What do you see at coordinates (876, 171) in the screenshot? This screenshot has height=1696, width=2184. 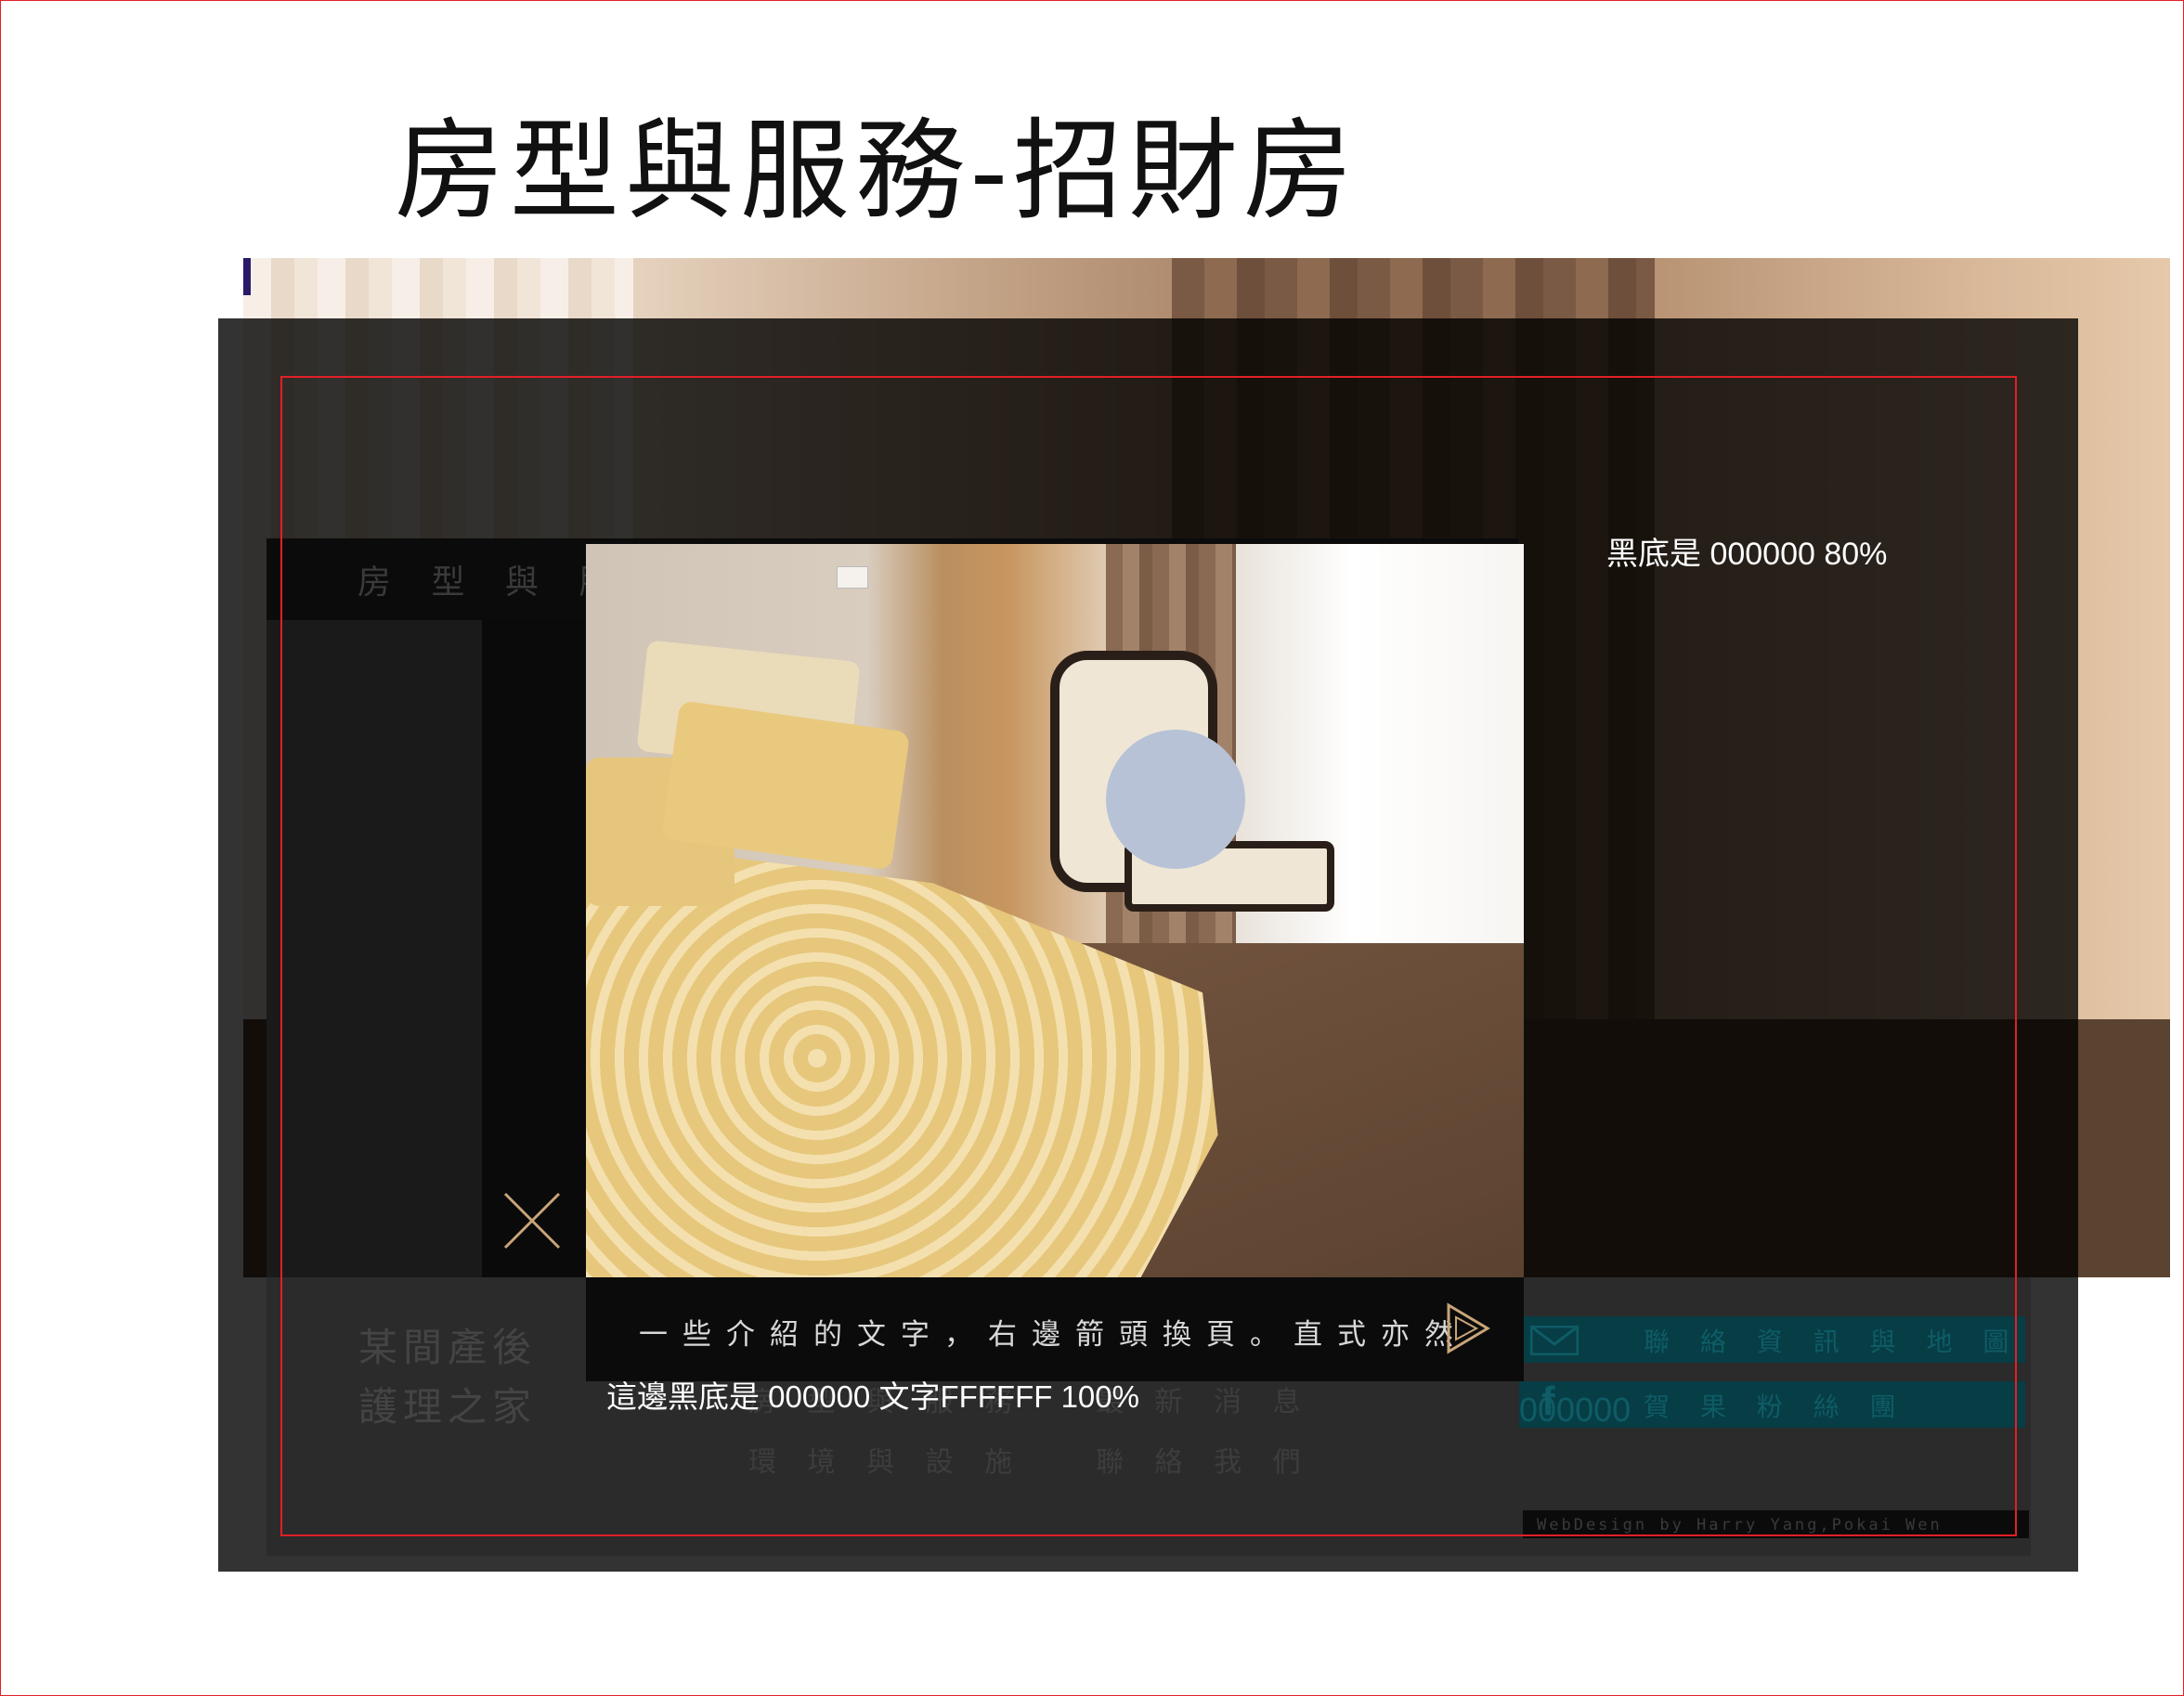 I see `slide-title: 房型與服務-招財房` at bounding box center [876, 171].